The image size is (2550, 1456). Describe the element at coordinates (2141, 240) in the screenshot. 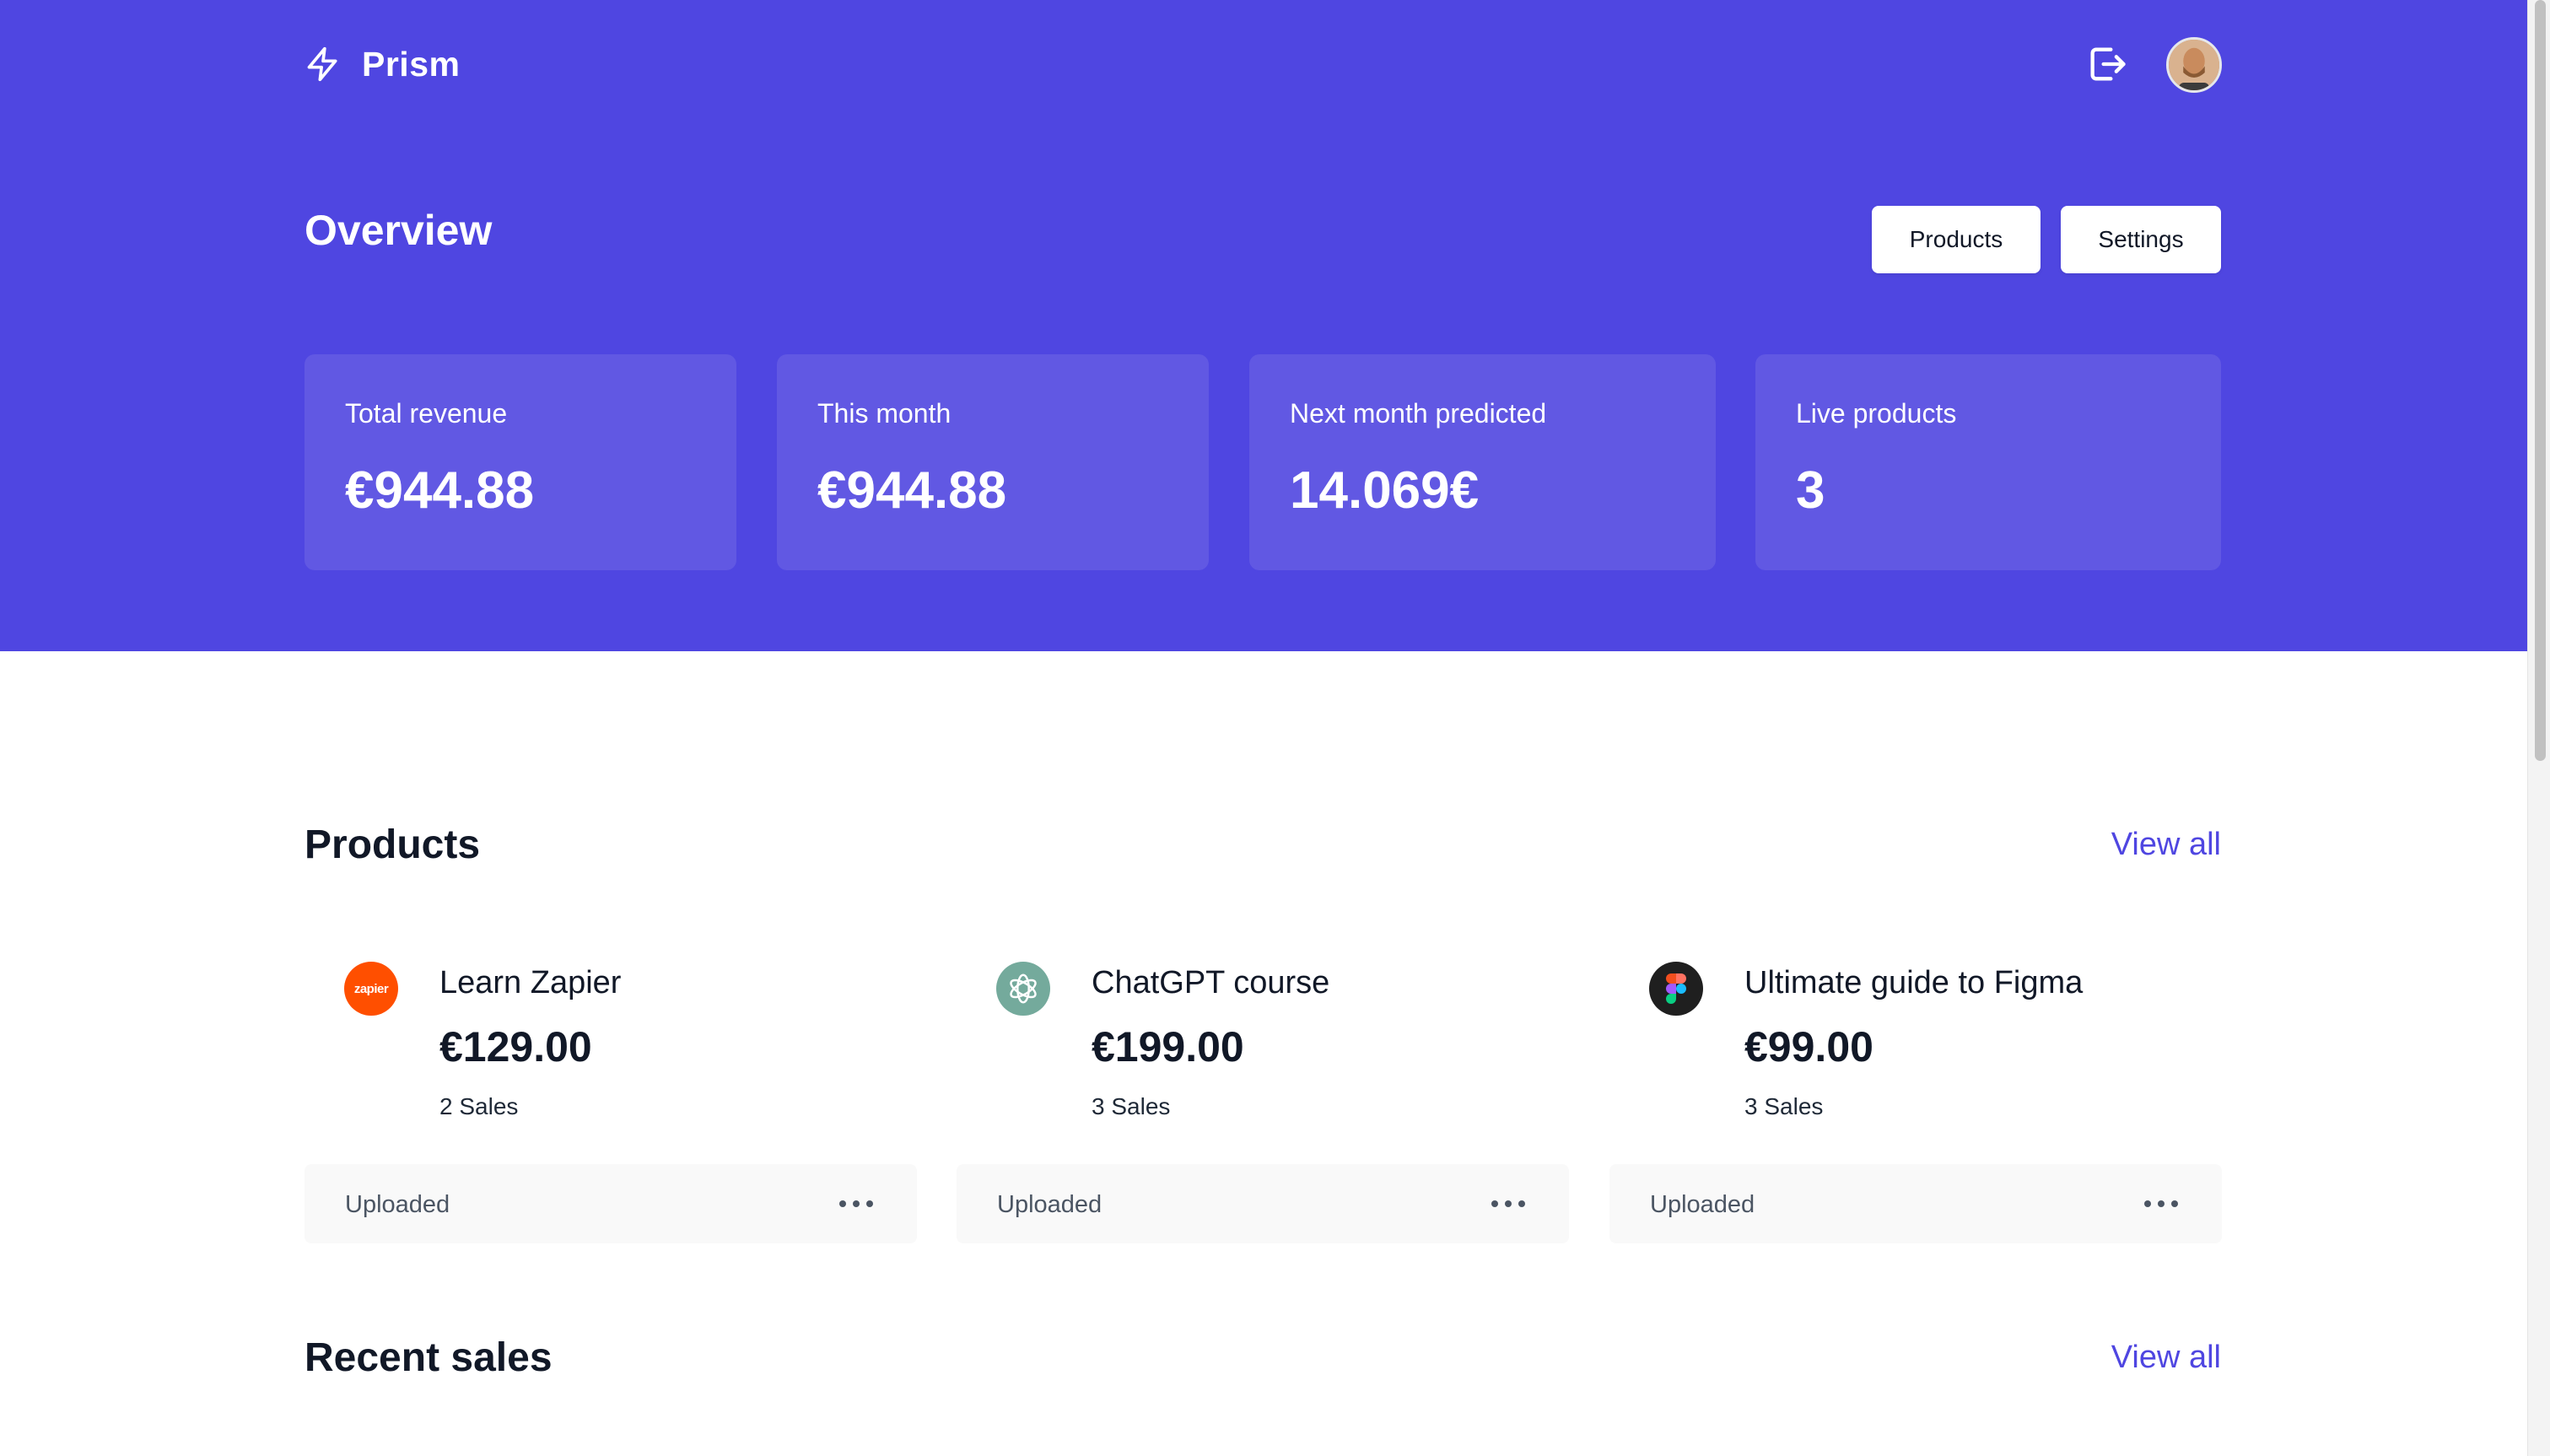

I see `settings-button: Settings` at that location.